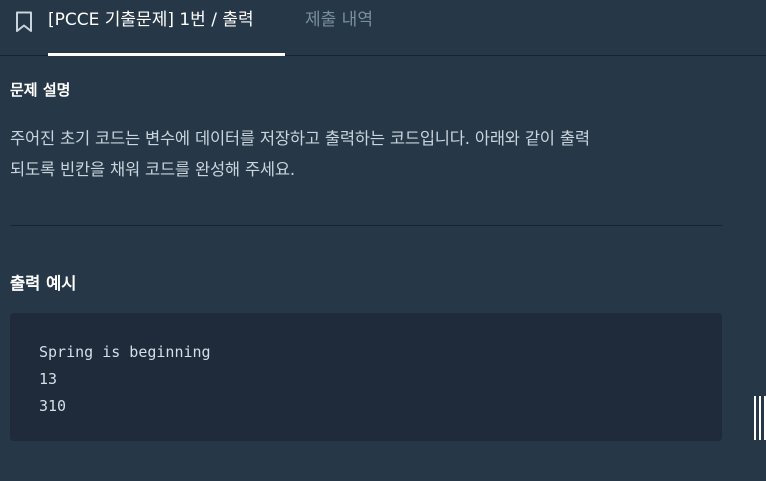  What do you see at coordinates (125, 352) in the screenshot?
I see `output-line: Spring is beginning` at bounding box center [125, 352].